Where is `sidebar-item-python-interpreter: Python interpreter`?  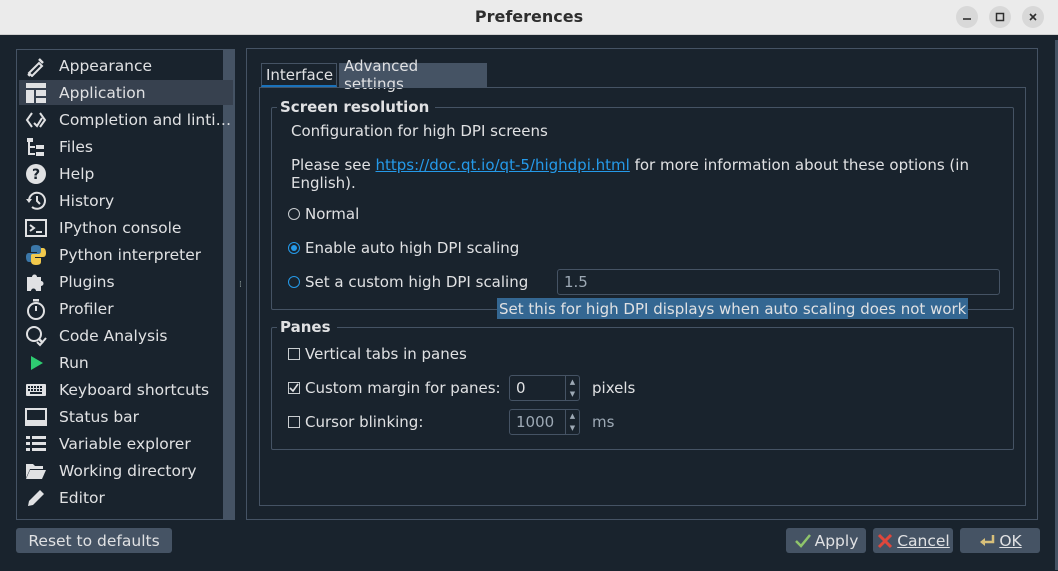
sidebar-item-python-interpreter: Python interpreter is located at coordinates (126, 254).